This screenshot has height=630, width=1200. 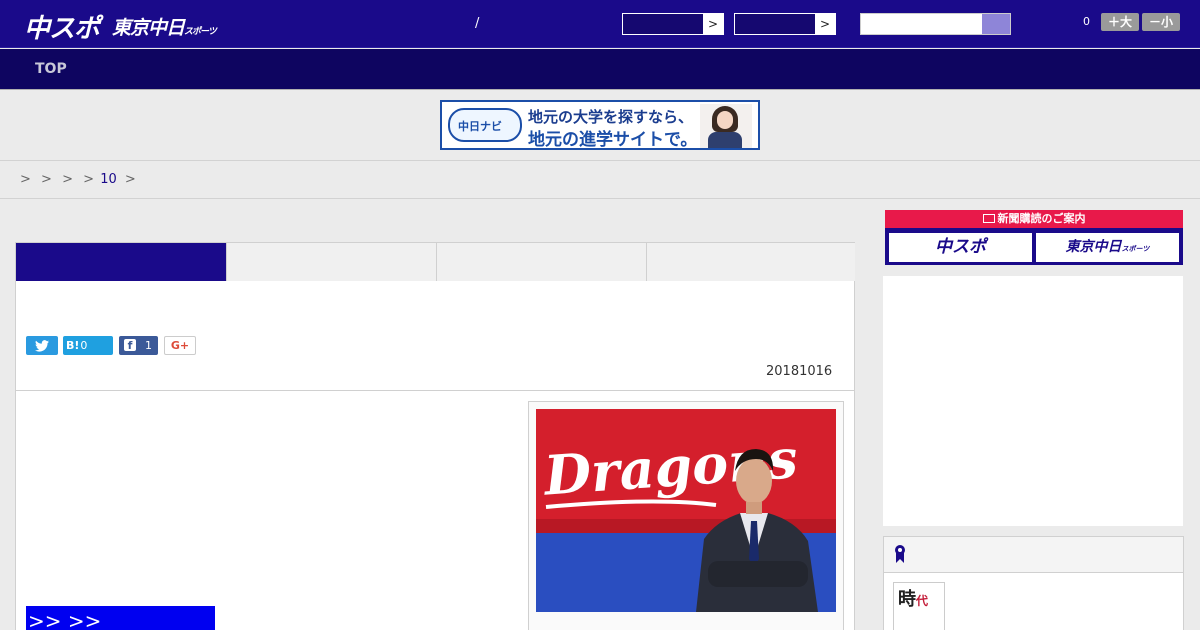 I want to click on search-button, so click(x=996, y=24).